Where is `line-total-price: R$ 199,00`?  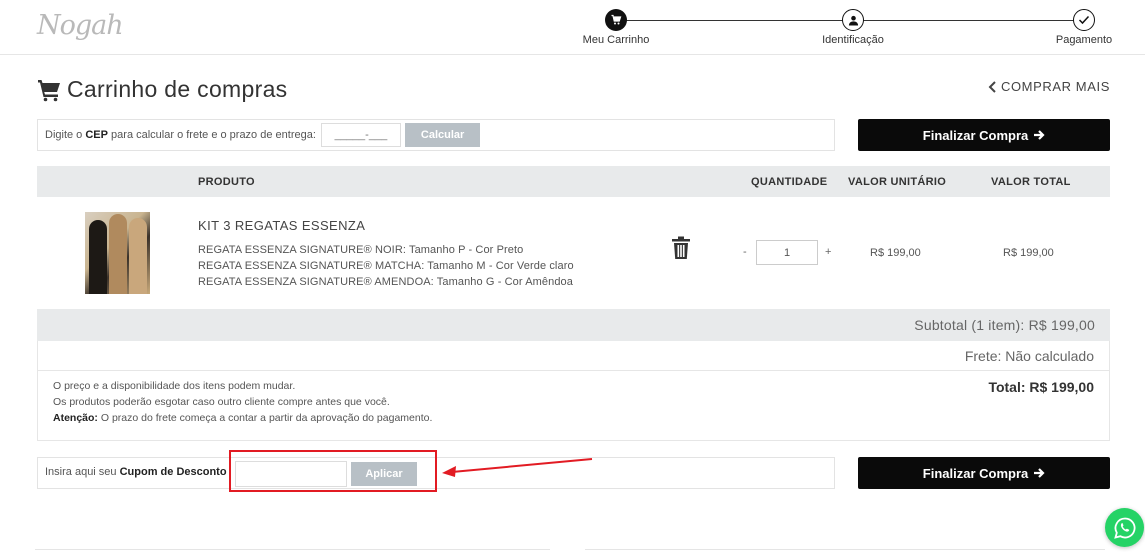 line-total-price: R$ 199,00 is located at coordinates (1028, 253).